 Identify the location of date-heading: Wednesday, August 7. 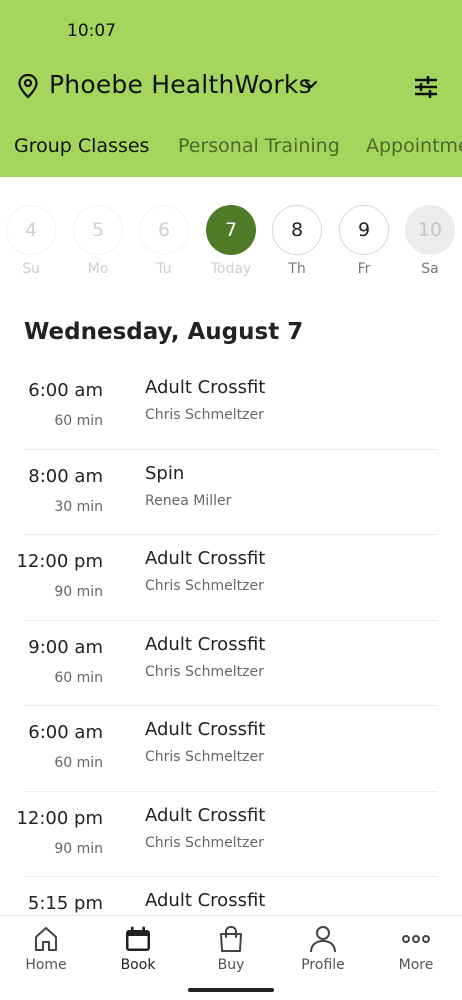
(164, 332).